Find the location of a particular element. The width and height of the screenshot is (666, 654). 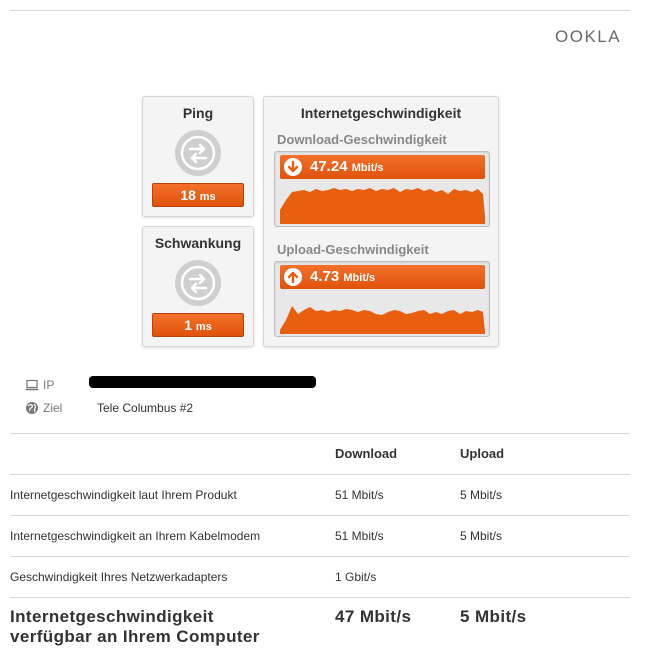

download-label: Download-Geschwindigkeit is located at coordinates (362, 139).